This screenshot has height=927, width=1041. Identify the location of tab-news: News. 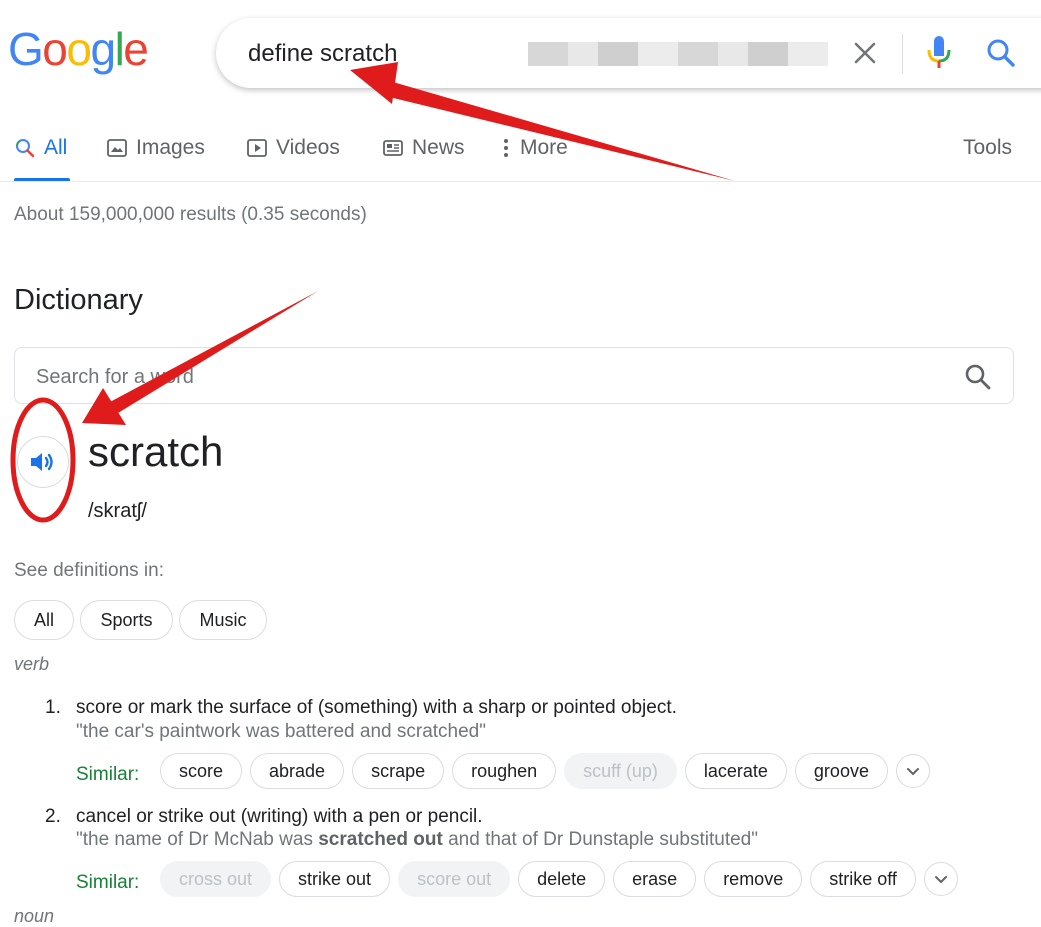
(423, 148).